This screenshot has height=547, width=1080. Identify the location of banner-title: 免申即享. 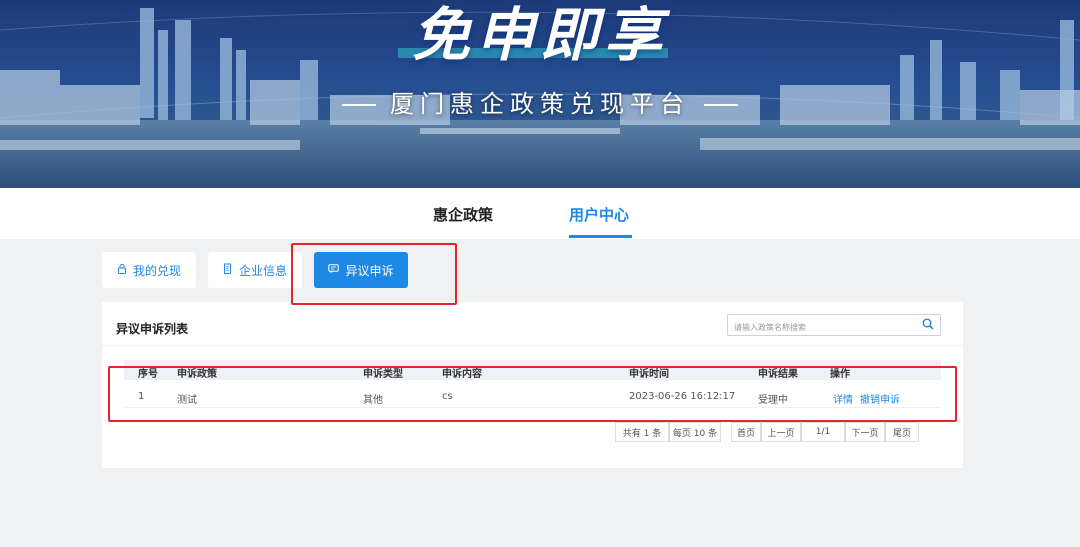
(539, 35).